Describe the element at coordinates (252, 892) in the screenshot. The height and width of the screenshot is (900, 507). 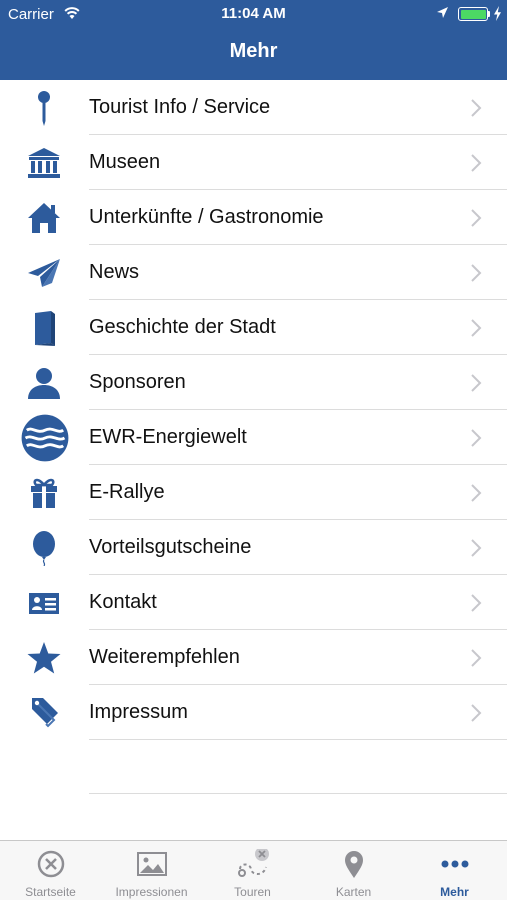
I see `tab-label: Touren` at that location.